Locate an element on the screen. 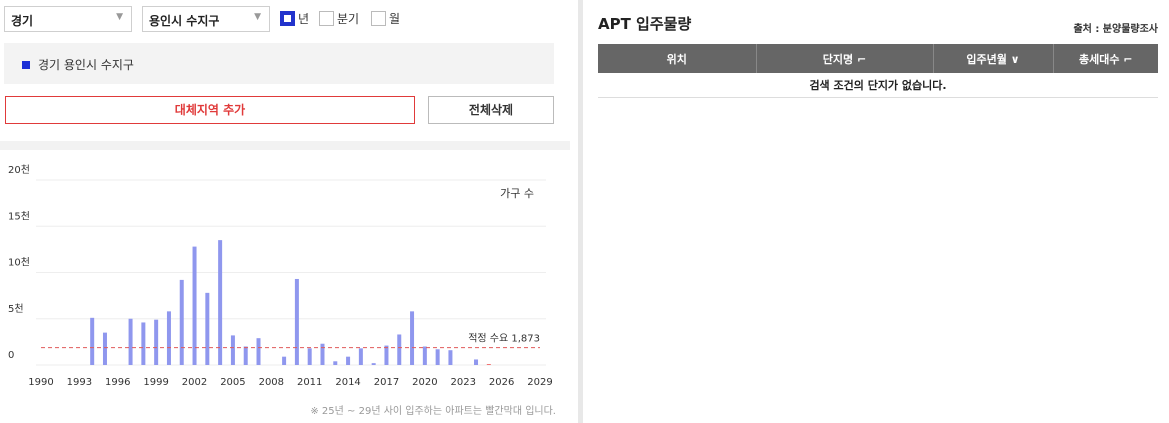  chart-footnote: ※ 25년 ~ 29년 사이 입주하는 아파트는 빨간막대 입니다. is located at coordinates (433, 411).